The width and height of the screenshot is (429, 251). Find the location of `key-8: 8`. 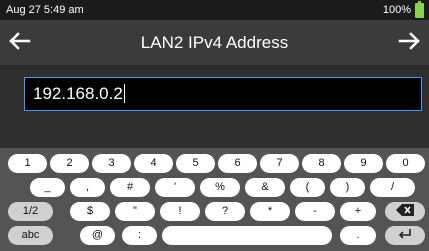

key-8: 8 is located at coordinates (321, 163).